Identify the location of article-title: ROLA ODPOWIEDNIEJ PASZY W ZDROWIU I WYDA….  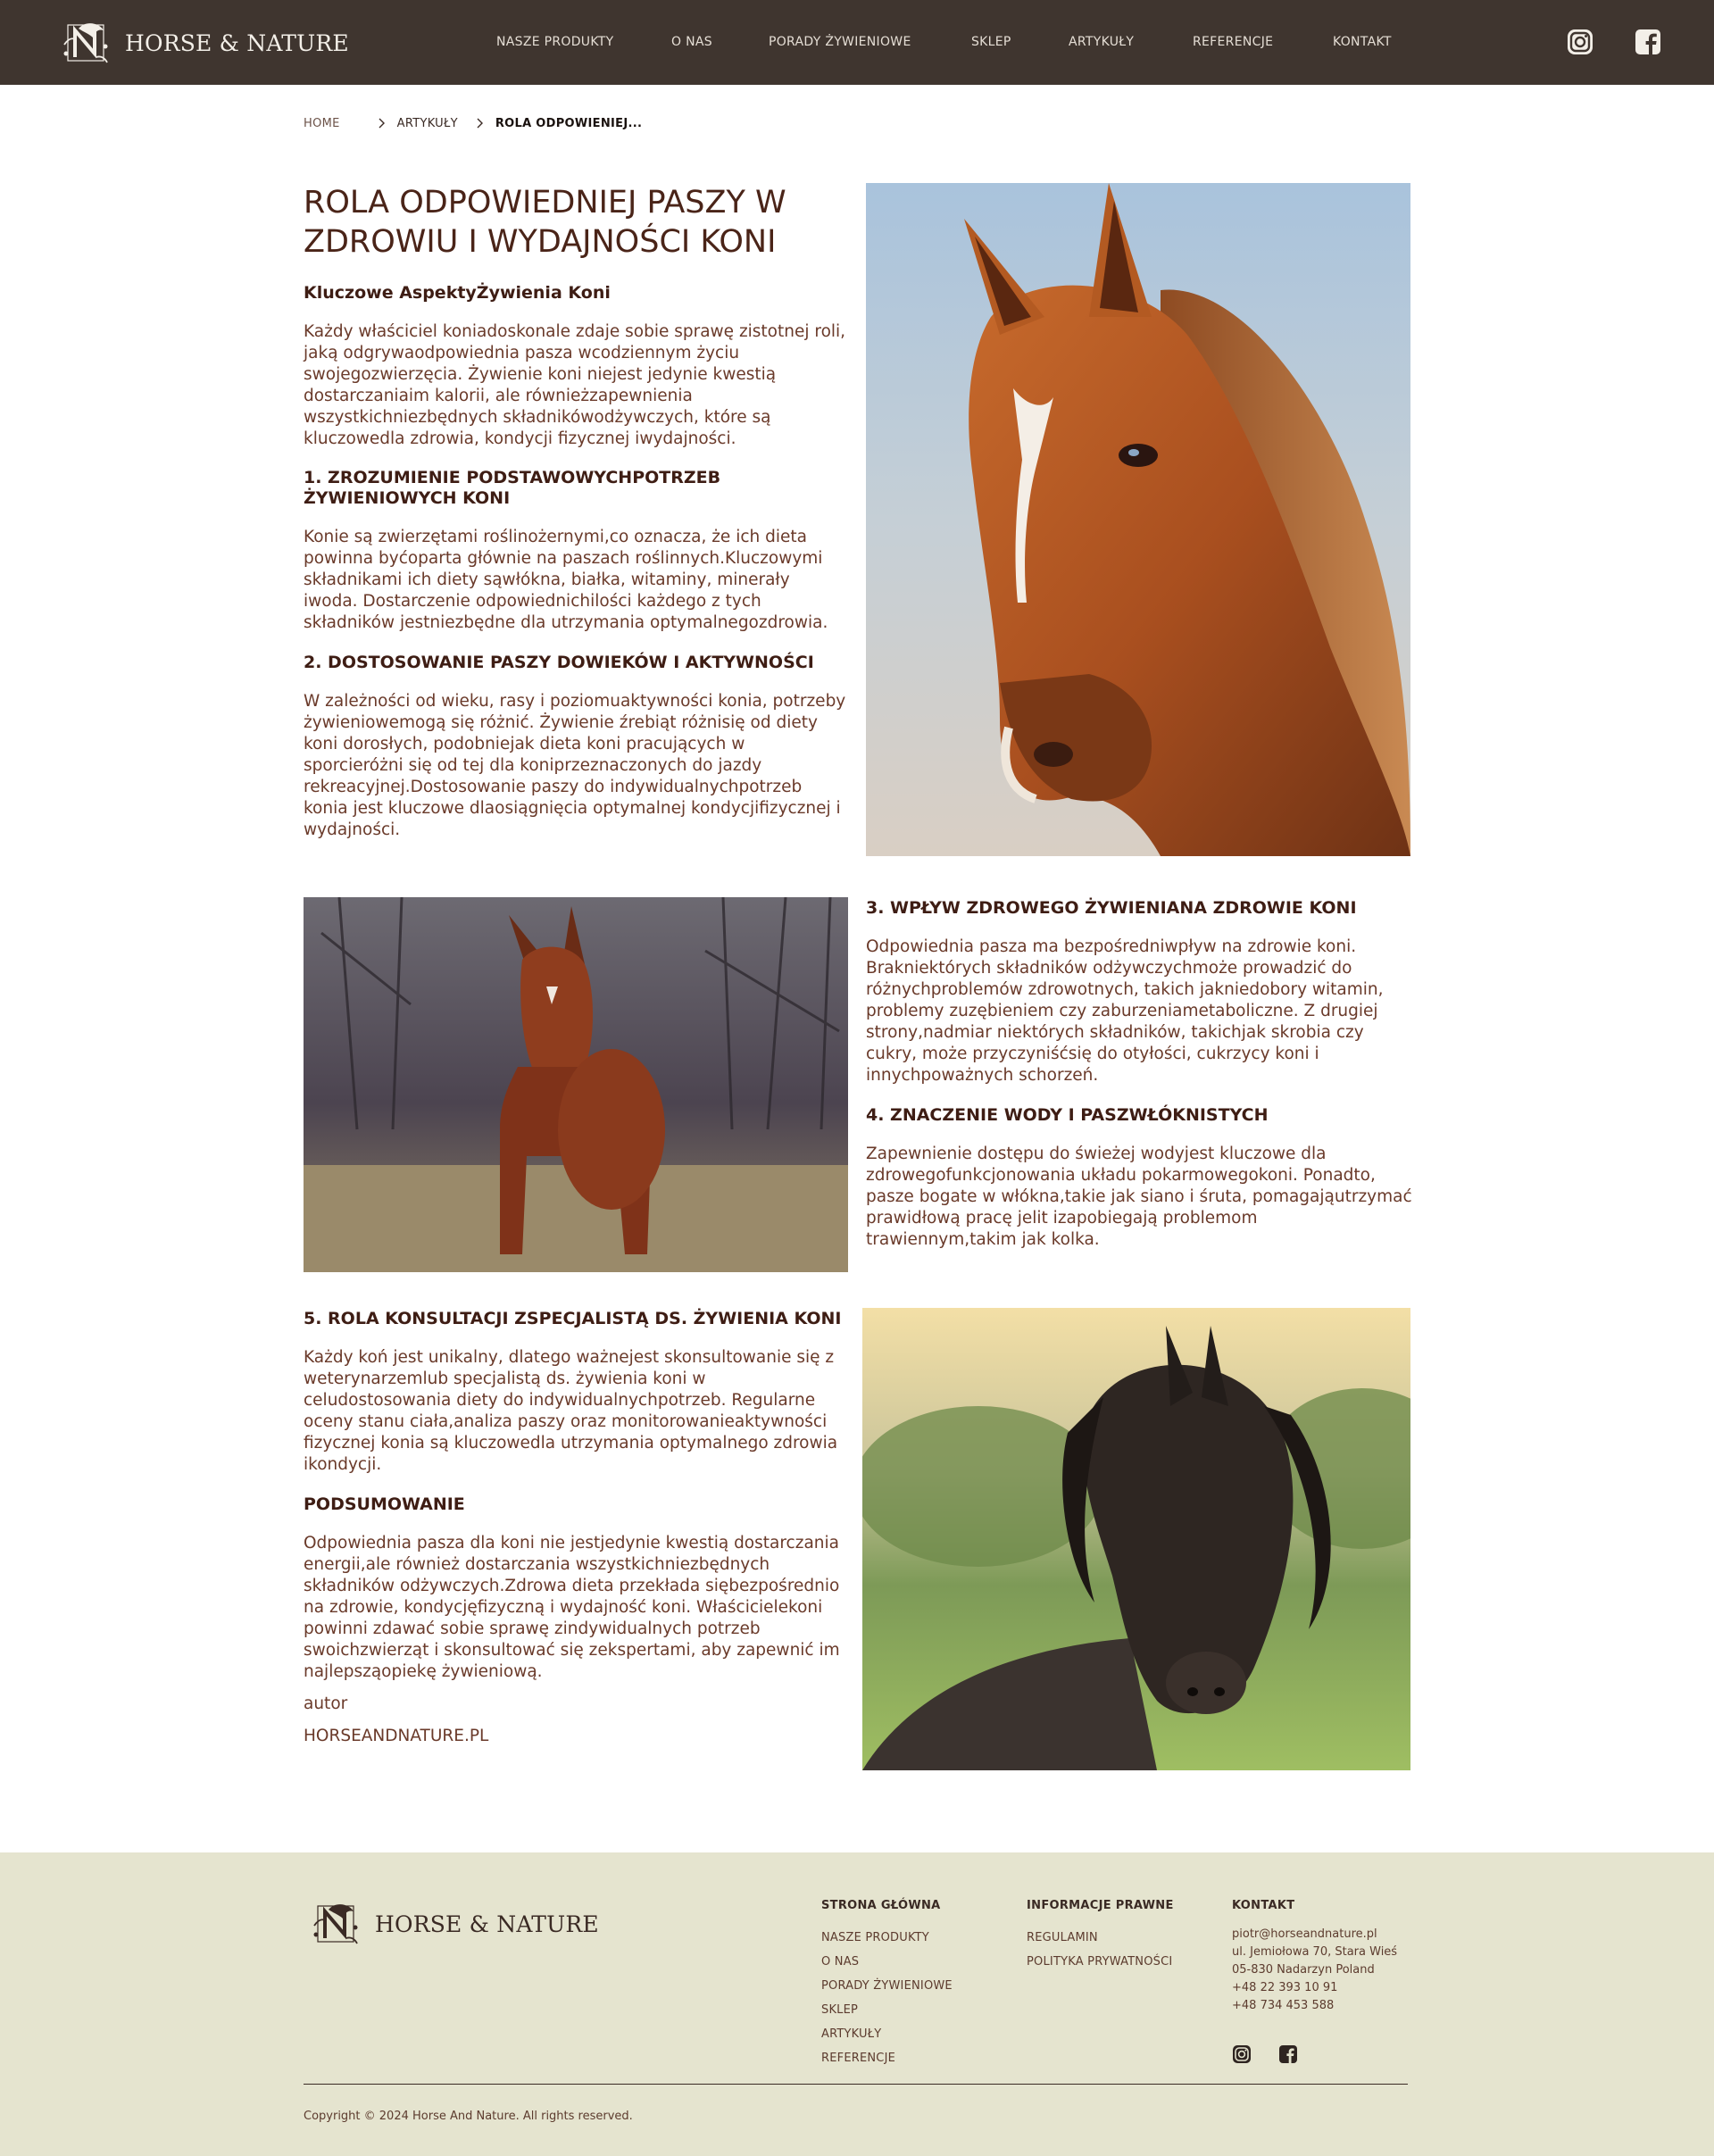
(576, 222).